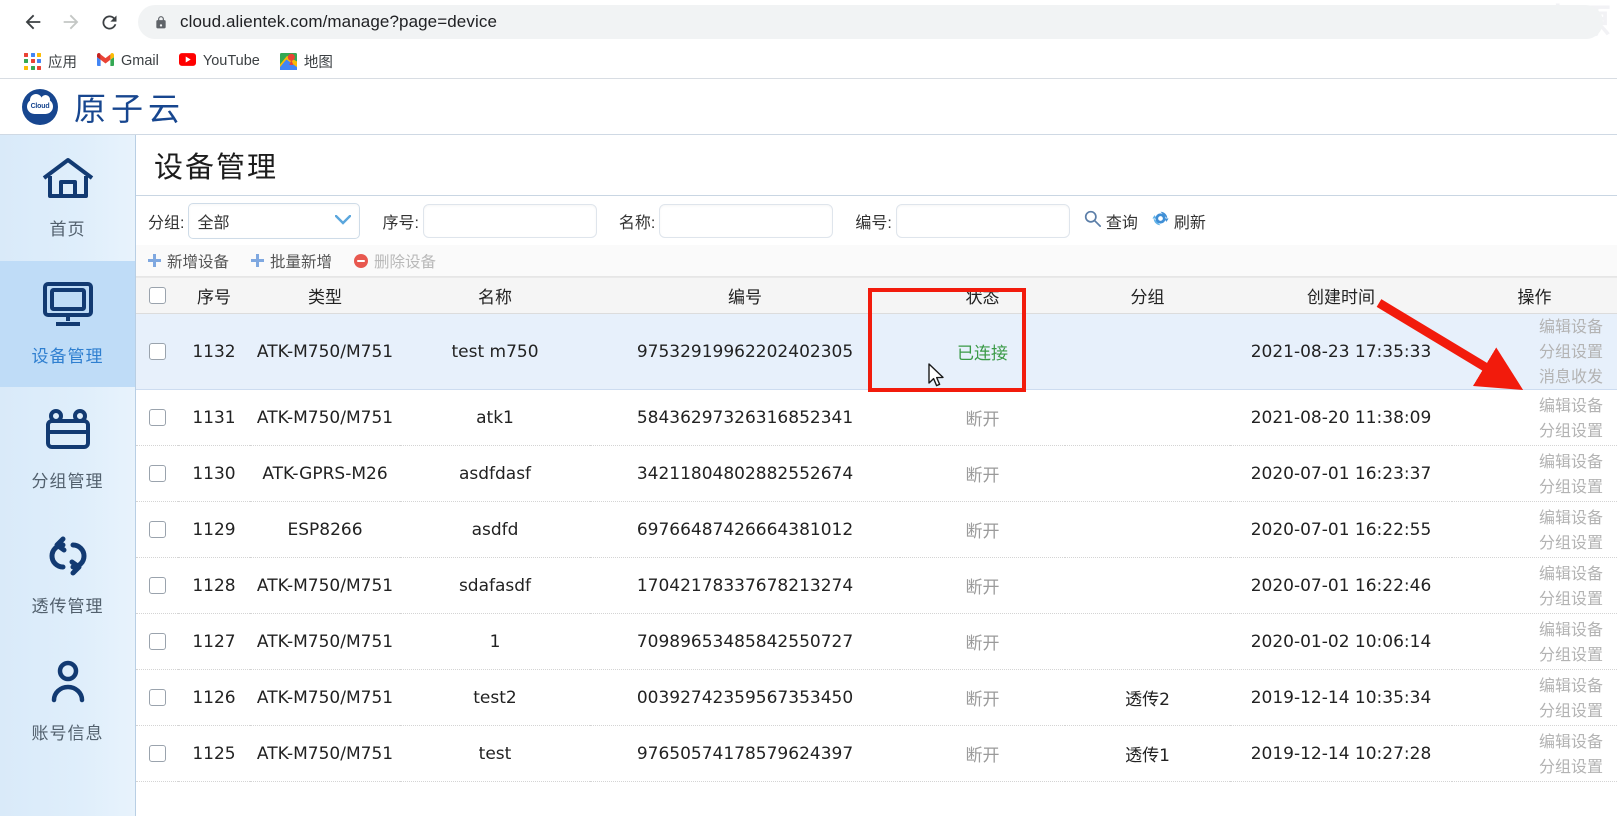 This screenshot has width=1617, height=816. I want to click on cell-number: 70989653485842550727, so click(745, 641).